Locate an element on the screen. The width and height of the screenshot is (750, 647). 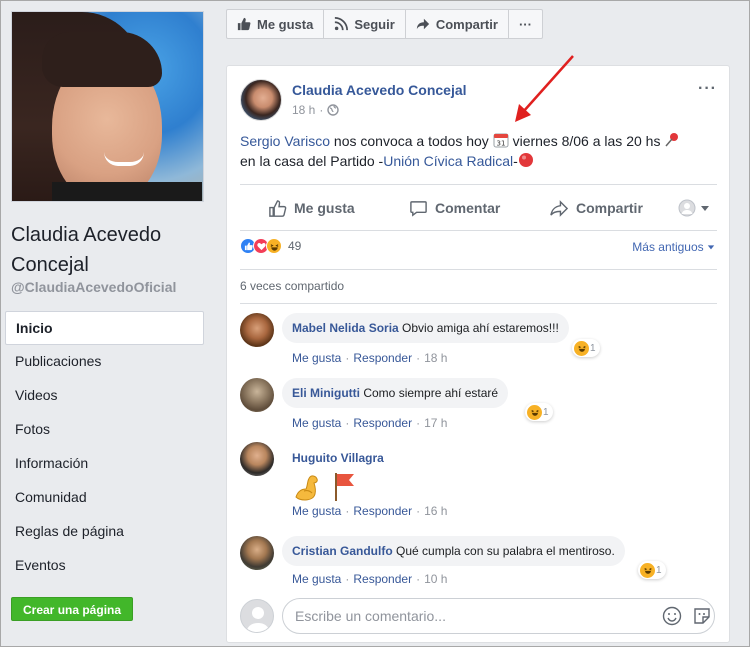
nav-item-videos: Videos is located at coordinates (104, 396).